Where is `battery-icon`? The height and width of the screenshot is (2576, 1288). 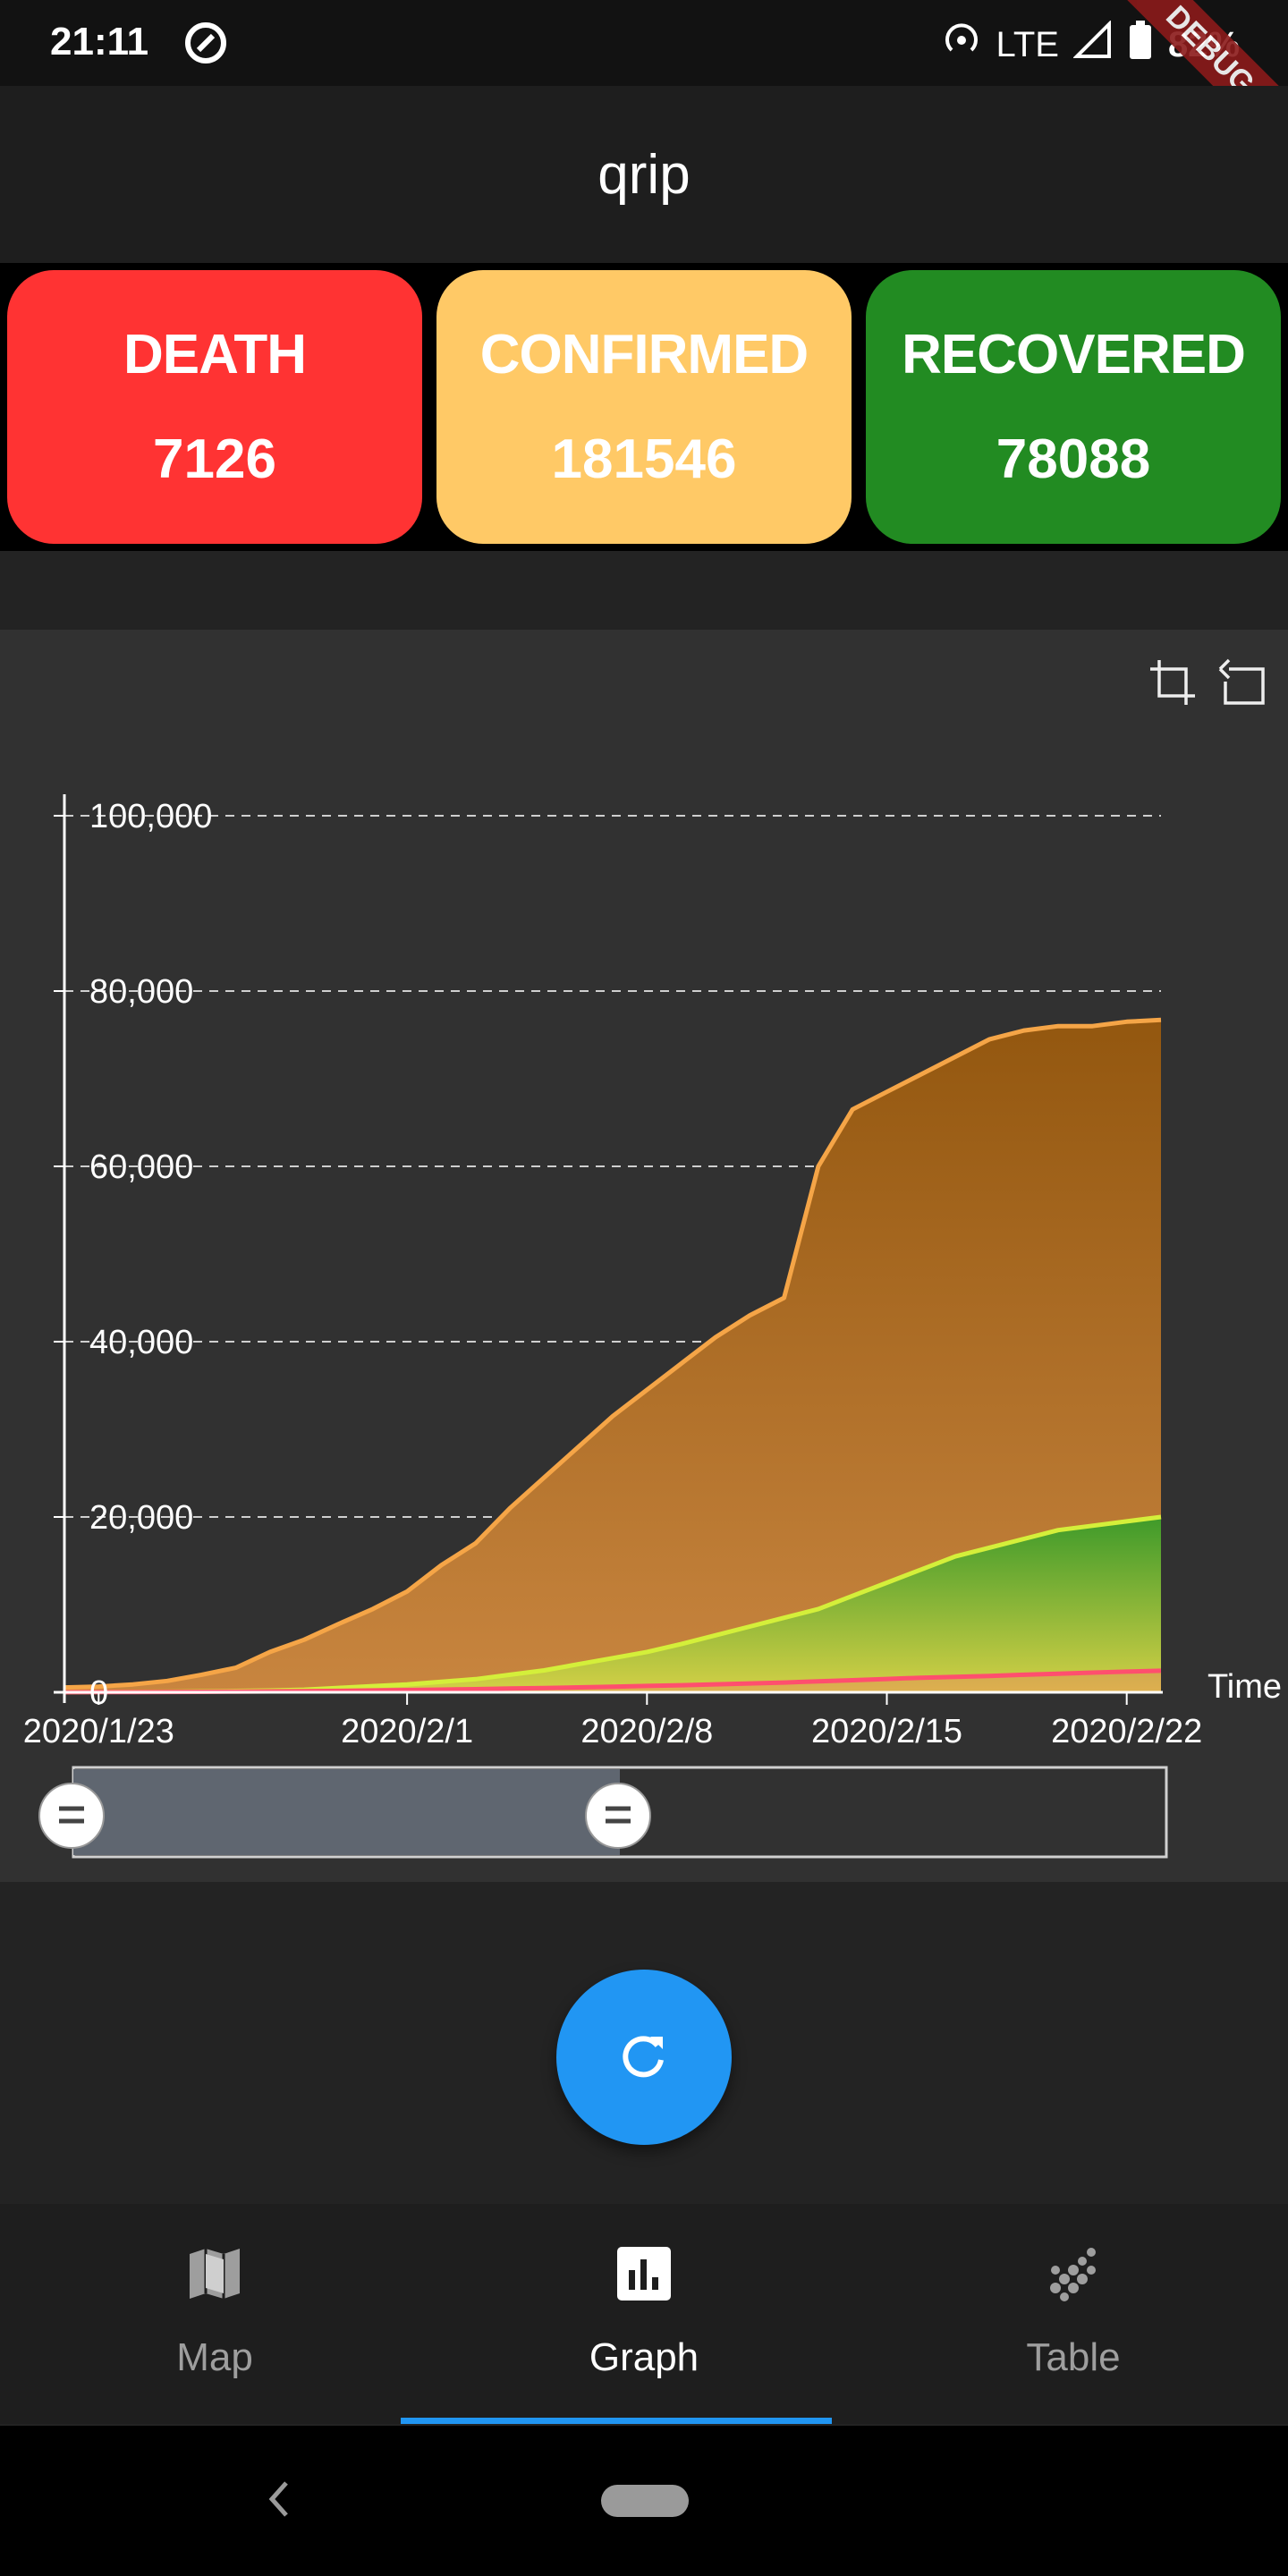 battery-icon is located at coordinates (1140, 45).